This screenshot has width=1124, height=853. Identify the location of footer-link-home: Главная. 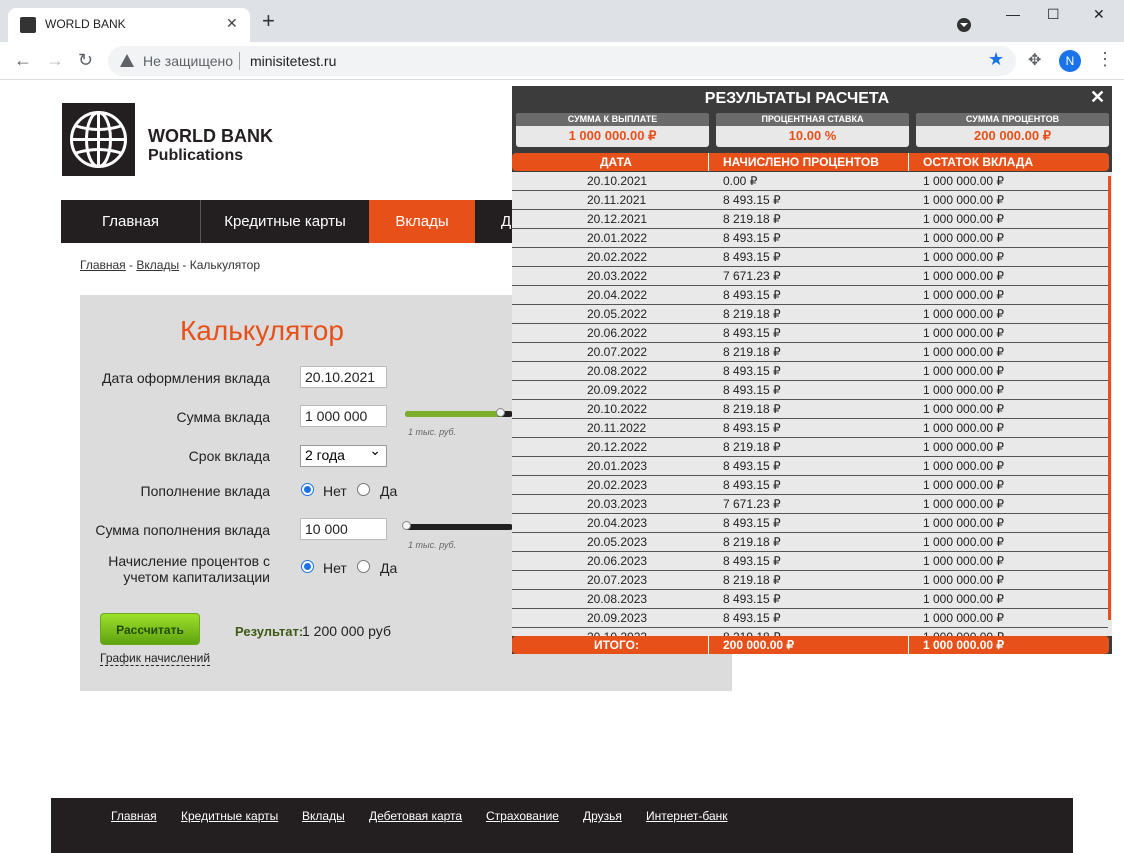
(134, 816).